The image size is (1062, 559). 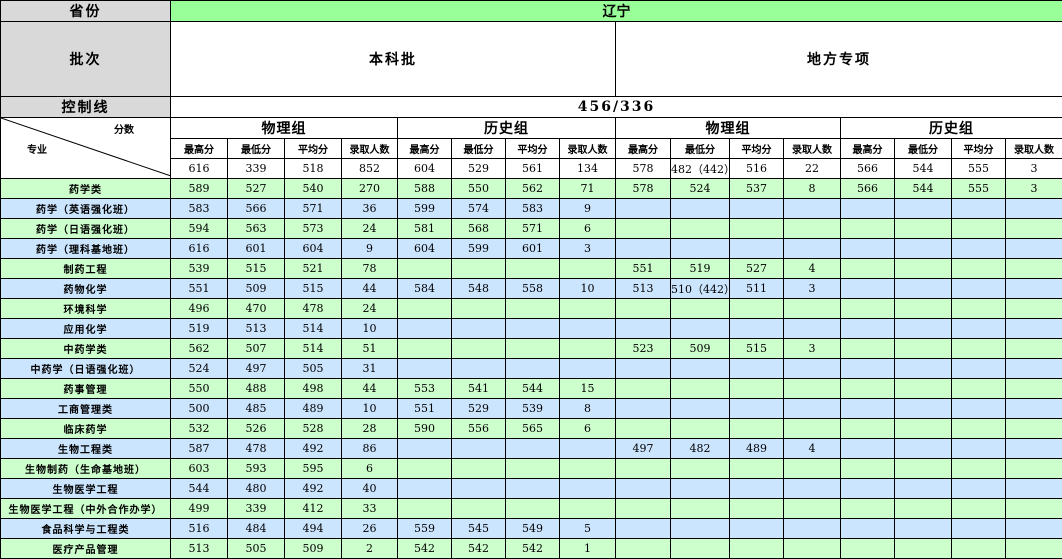 I want to click on score-cell: 593, so click(x=256, y=469).